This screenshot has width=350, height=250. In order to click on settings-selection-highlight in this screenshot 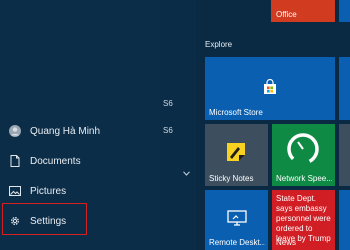, I will do `click(44, 219)`.